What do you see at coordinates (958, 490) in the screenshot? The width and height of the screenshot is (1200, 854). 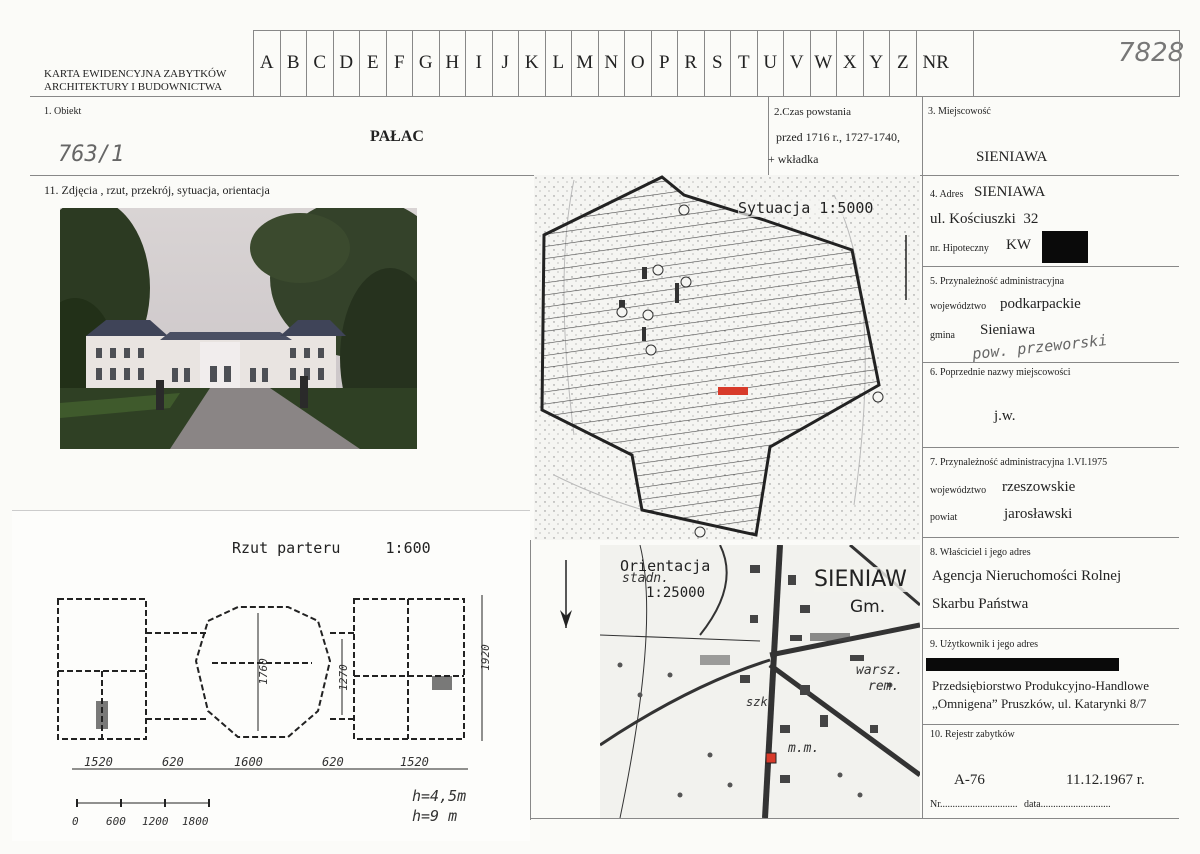 I see `woj-1975-label: województwo` at bounding box center [958, 490].